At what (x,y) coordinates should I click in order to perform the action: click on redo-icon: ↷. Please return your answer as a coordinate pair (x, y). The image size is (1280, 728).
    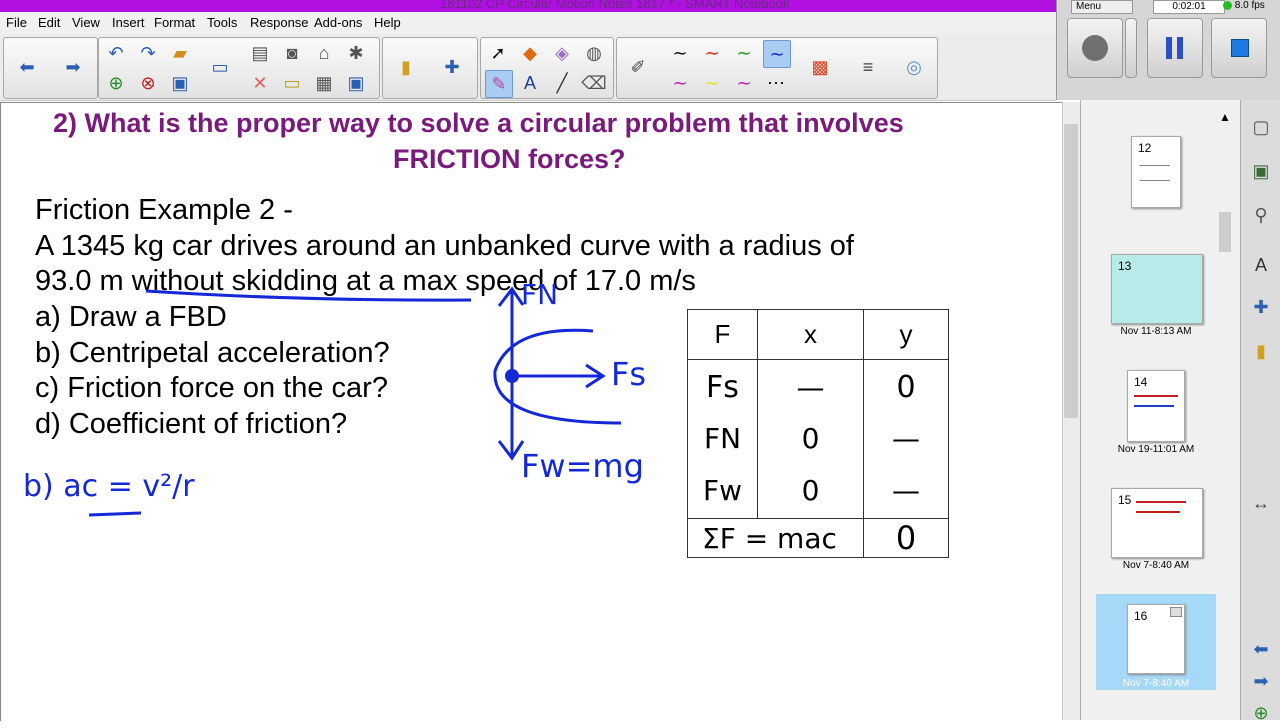
    Looking at the image, I should click on (148, 53).